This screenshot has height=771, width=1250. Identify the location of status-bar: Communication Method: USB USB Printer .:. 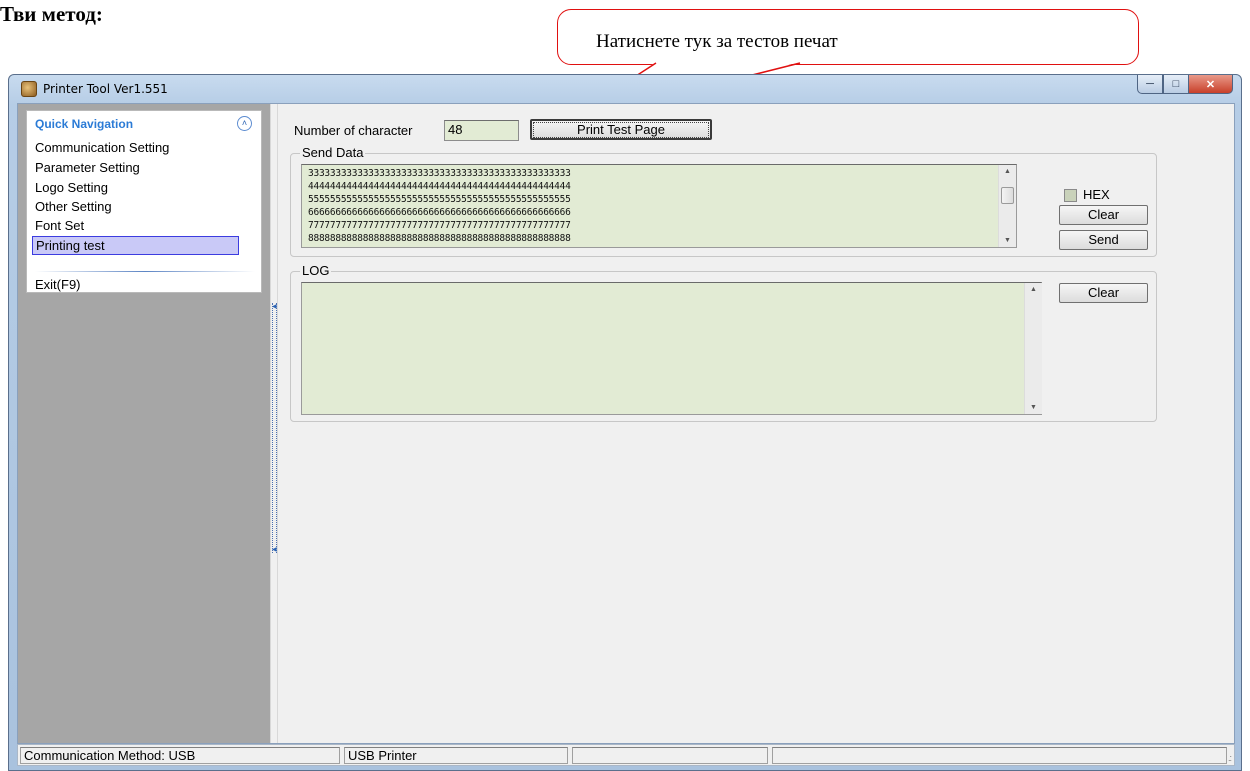
(626, 755).